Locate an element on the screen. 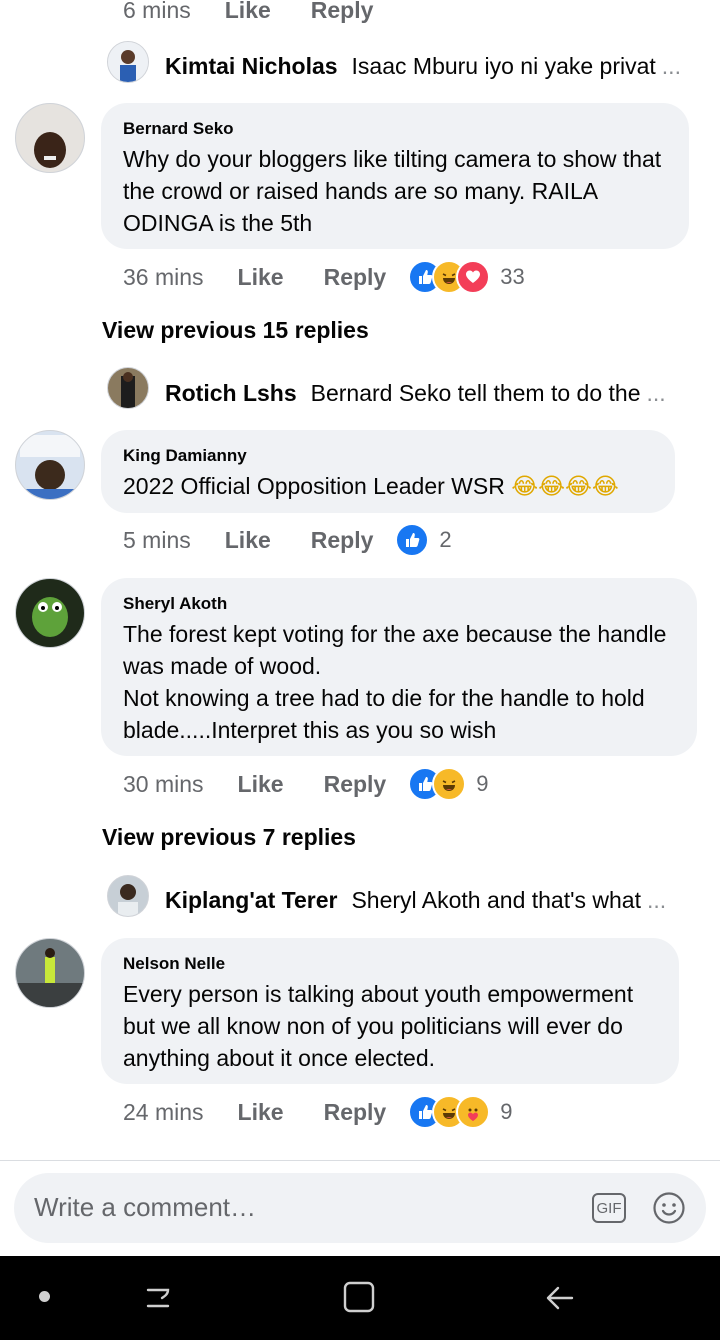 The height and width of the screenshot is (1340, 720). comment-input: Write a comment… GIF is located at coordinates (360, 1208).